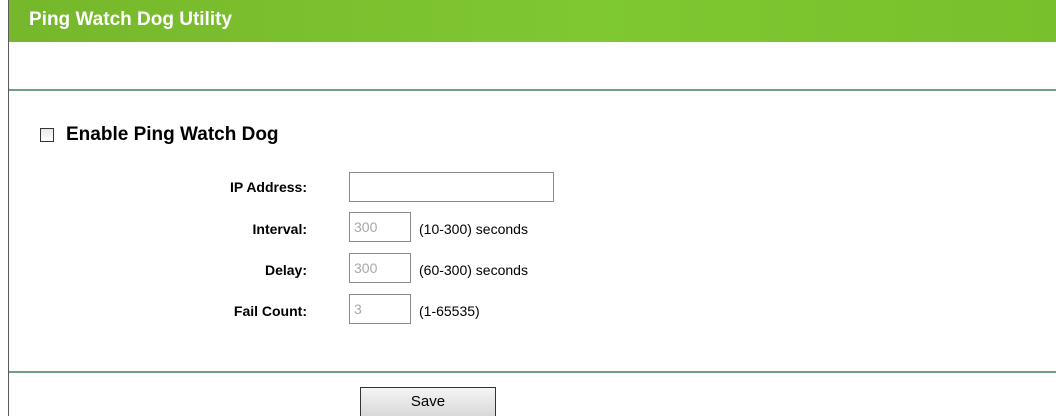 The image size is (1056, 416). I want to click on enable-label: Enable Ping Watch Dog, so click(172, 134).